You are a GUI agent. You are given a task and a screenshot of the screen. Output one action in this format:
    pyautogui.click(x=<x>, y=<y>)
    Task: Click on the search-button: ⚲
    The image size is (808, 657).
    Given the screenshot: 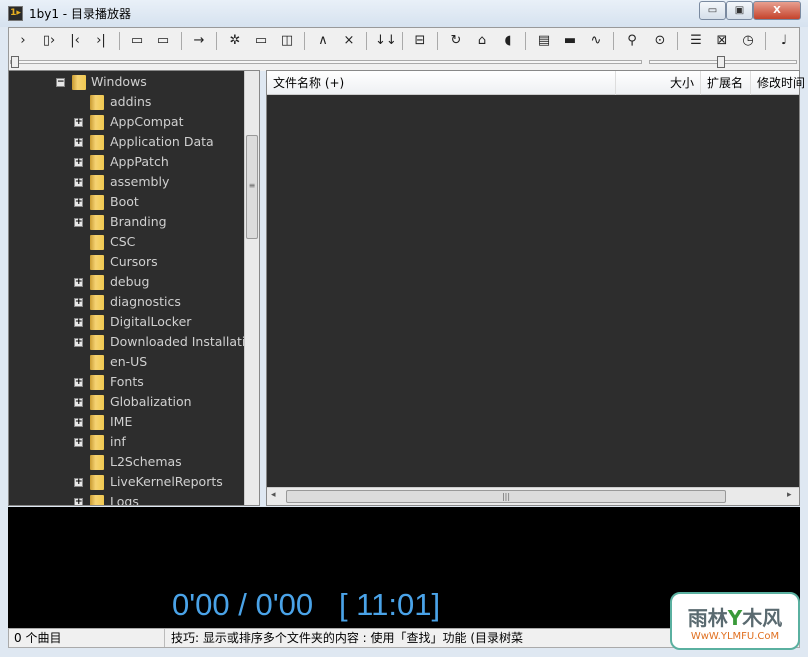 What is the action you would take?
    pyautogui.click(x=632, y=41)
    